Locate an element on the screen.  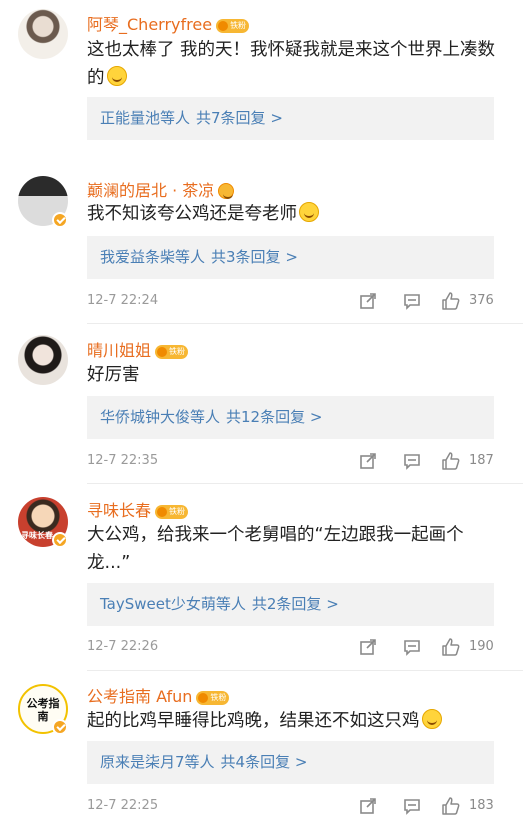
avatar-text: 寻味长春 is located at coordinates (37, 535).